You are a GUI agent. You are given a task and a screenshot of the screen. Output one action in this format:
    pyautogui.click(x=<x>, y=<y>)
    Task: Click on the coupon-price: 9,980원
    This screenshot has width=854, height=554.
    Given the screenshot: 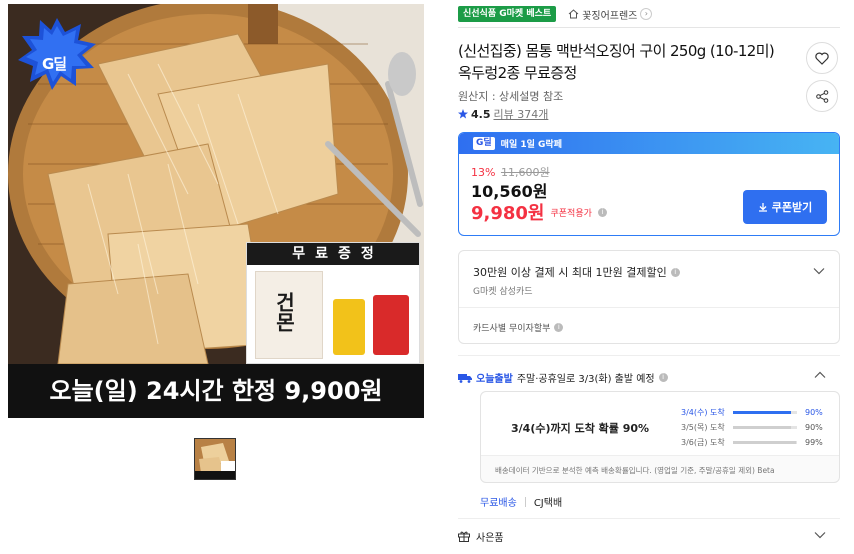 What is the action you would take?
    pyautogui.click(x=508, y=213)
    